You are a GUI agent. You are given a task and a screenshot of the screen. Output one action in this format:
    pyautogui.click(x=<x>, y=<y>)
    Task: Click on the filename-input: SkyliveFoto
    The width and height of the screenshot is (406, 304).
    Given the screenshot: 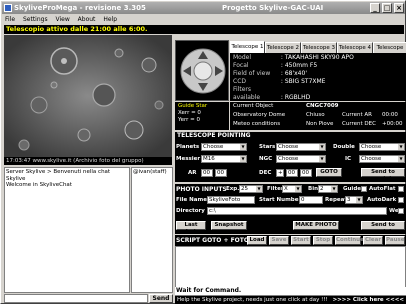 What is the action you would take?
    pyautogui.click(x=231, y=200)
    